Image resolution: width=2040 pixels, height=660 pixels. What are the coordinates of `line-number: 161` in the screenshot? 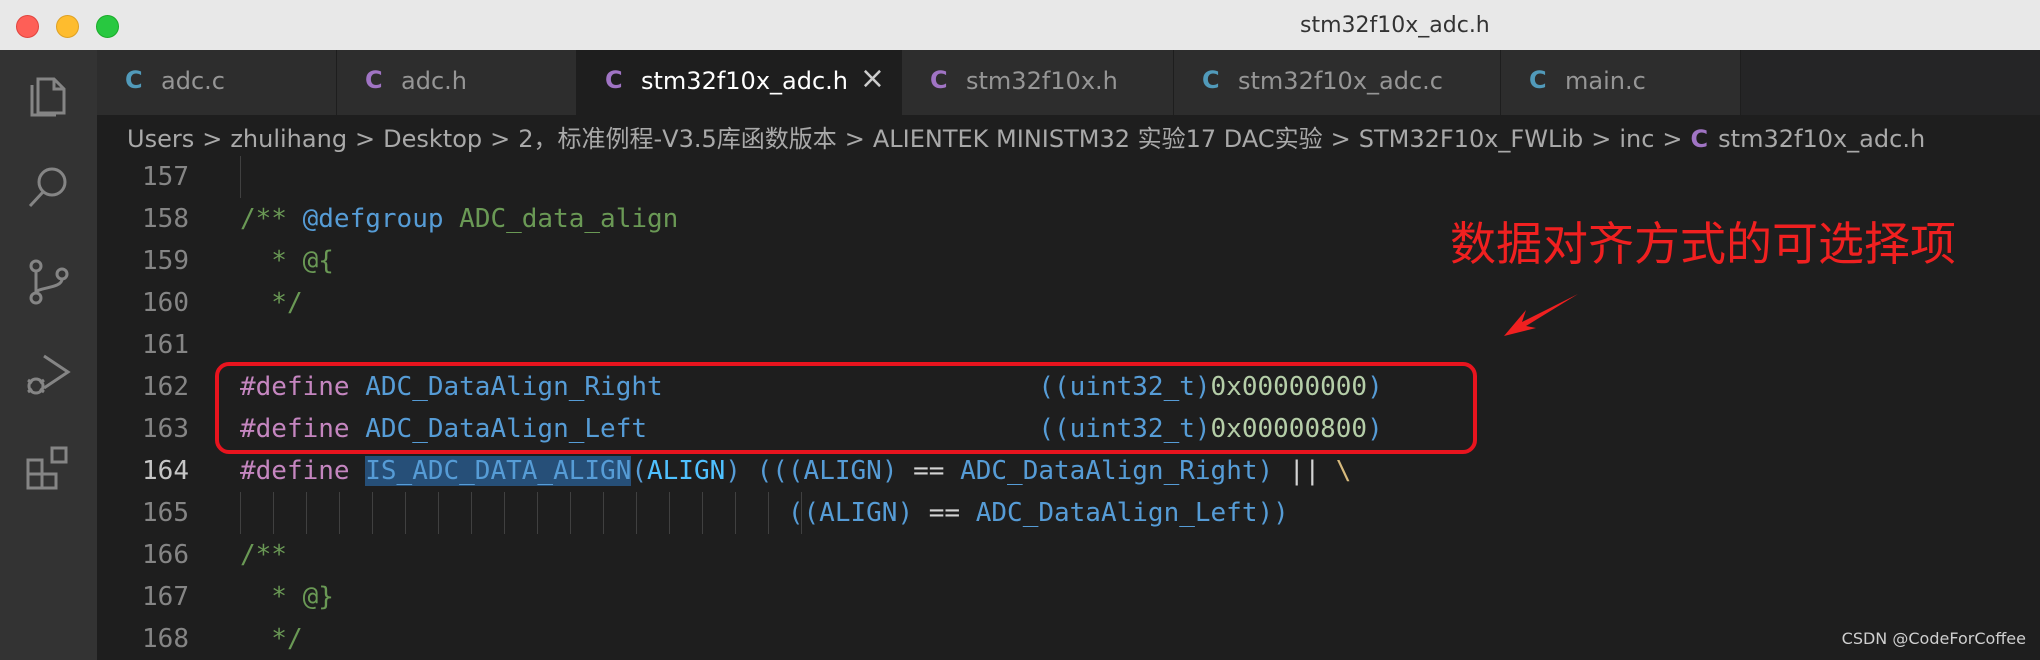 It's located at (165, 345).